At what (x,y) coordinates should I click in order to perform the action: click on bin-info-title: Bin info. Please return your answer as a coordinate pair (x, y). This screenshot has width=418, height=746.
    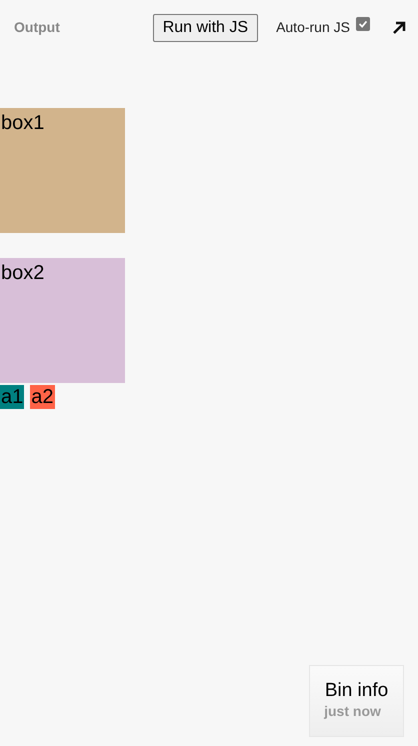
    Looking at the image, I should click on (356, 691).